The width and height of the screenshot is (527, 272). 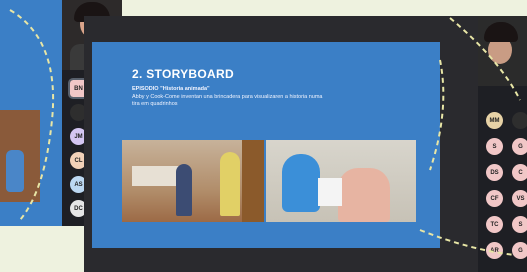 I want to click on storyboard-photo-left, so click(x=193, y=181).